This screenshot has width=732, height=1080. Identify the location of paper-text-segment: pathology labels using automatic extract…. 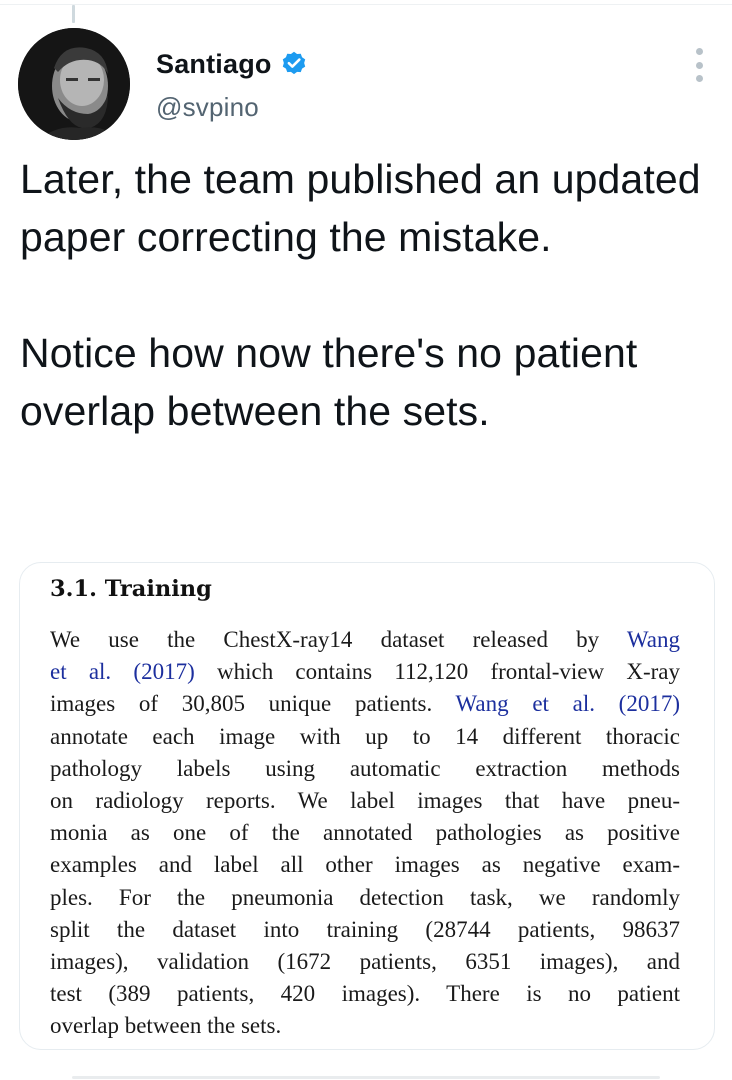
(365, 768).